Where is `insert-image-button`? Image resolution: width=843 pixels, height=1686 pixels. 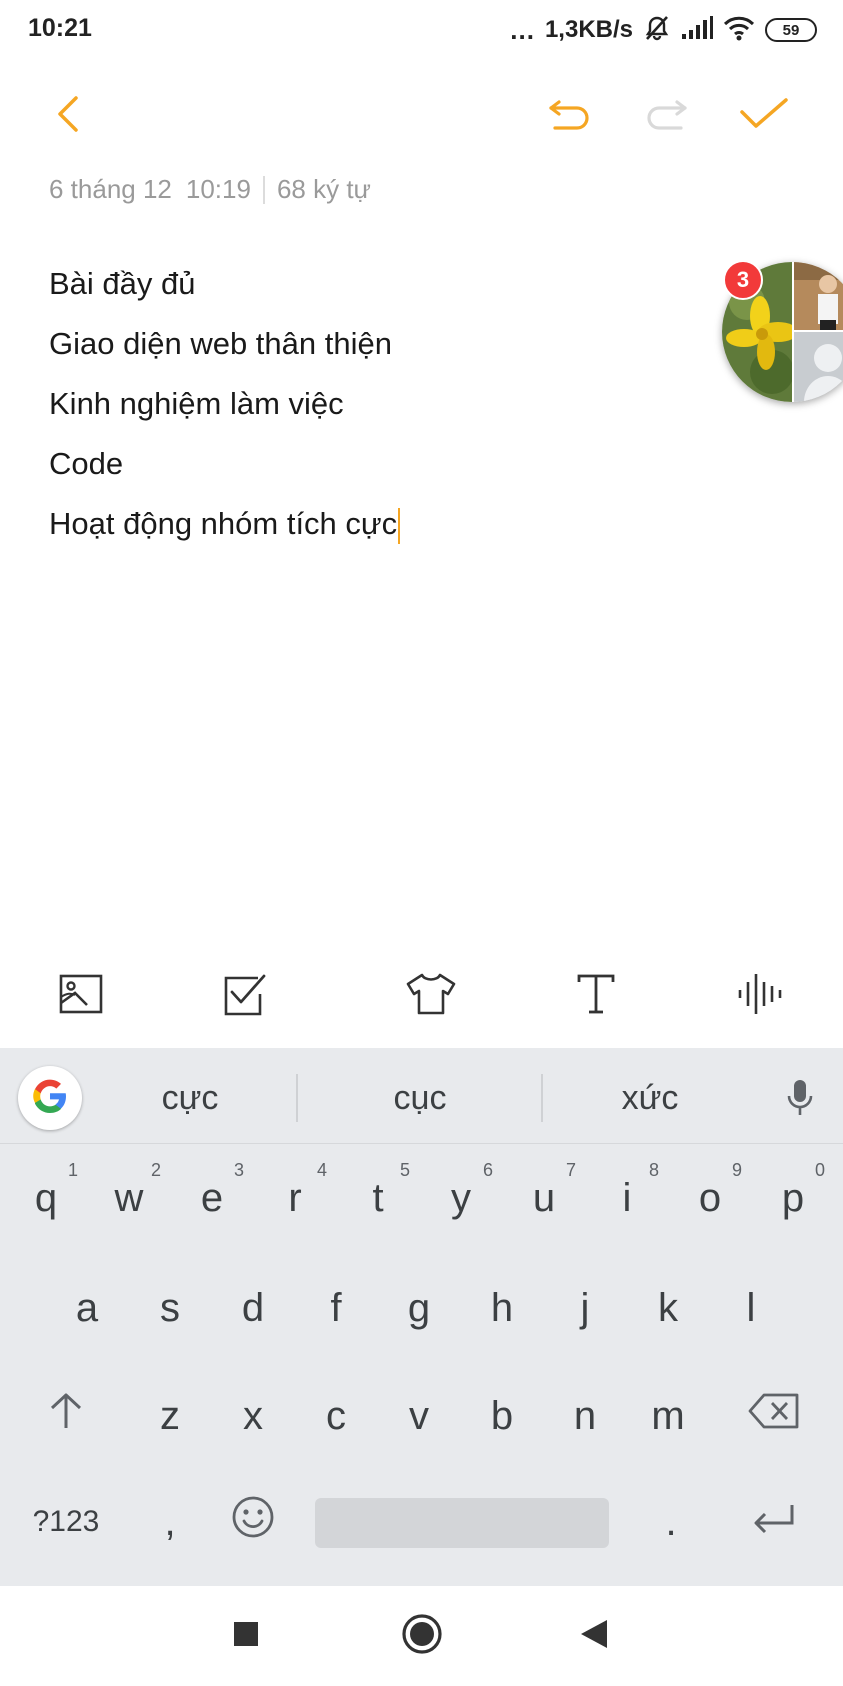 insert-image-button is located at coordinates (81, 996).